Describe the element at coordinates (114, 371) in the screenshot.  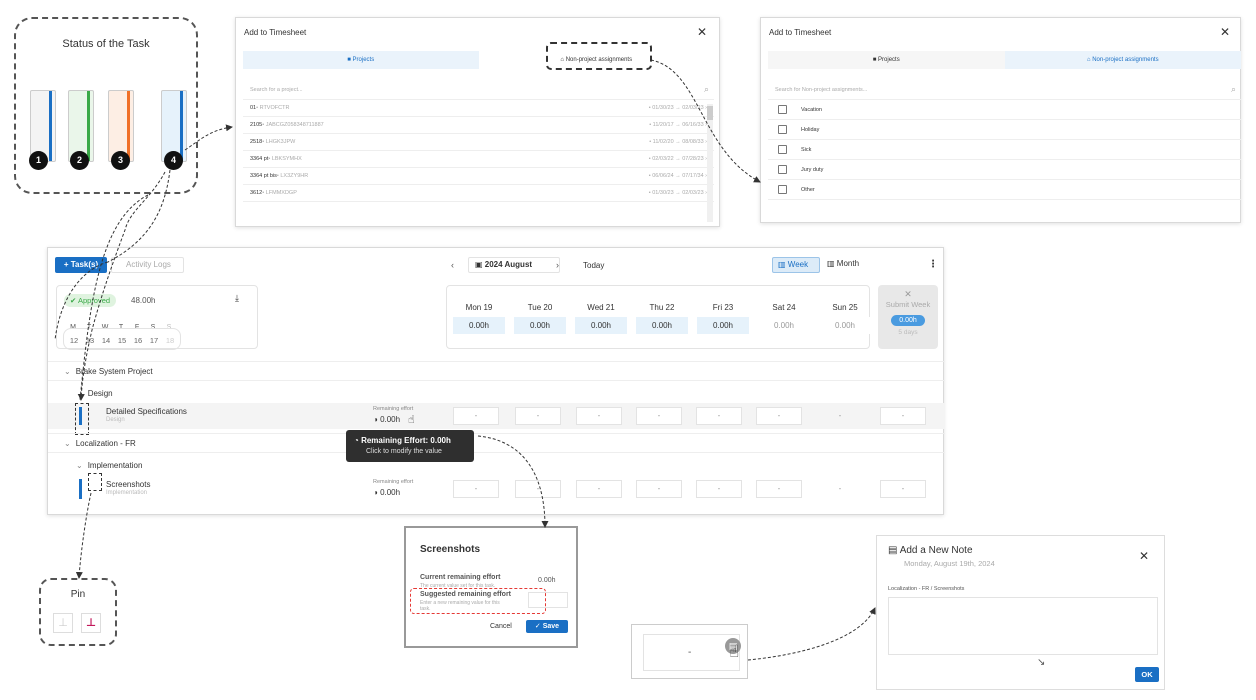
I see `project-title: Brake System Project` at that location.